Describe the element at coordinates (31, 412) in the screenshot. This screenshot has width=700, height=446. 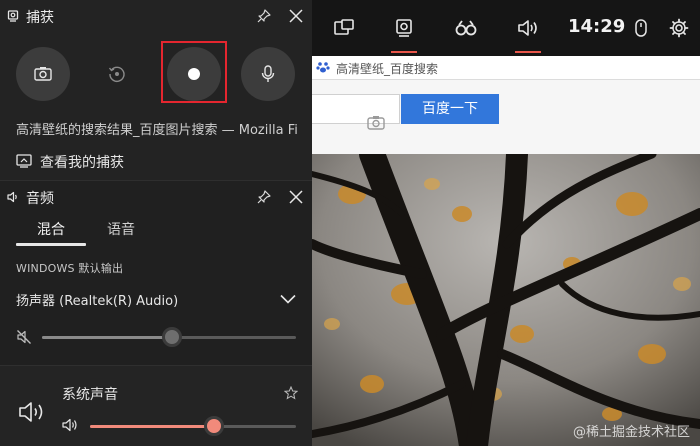
I see `system-sounds-icon` at that location.